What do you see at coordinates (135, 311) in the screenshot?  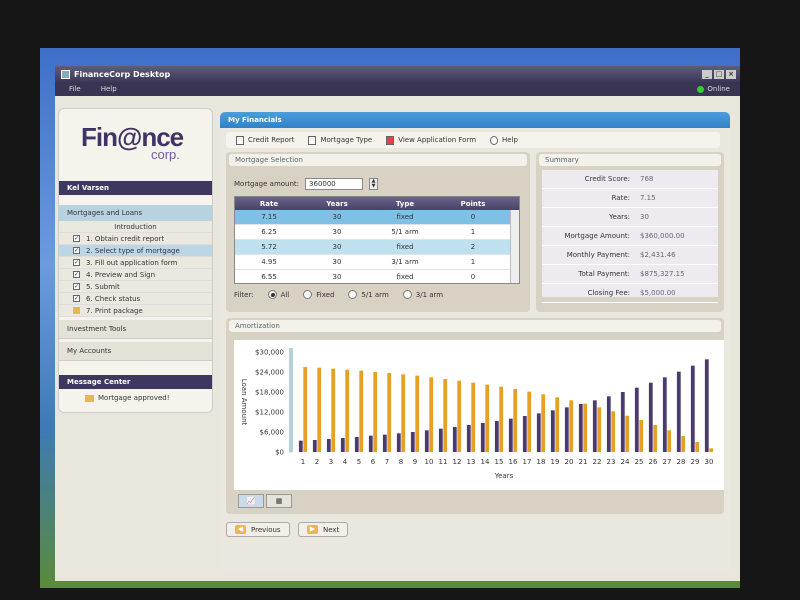 I see `step-7: 7. Print package` at bounding box center [135, 311].